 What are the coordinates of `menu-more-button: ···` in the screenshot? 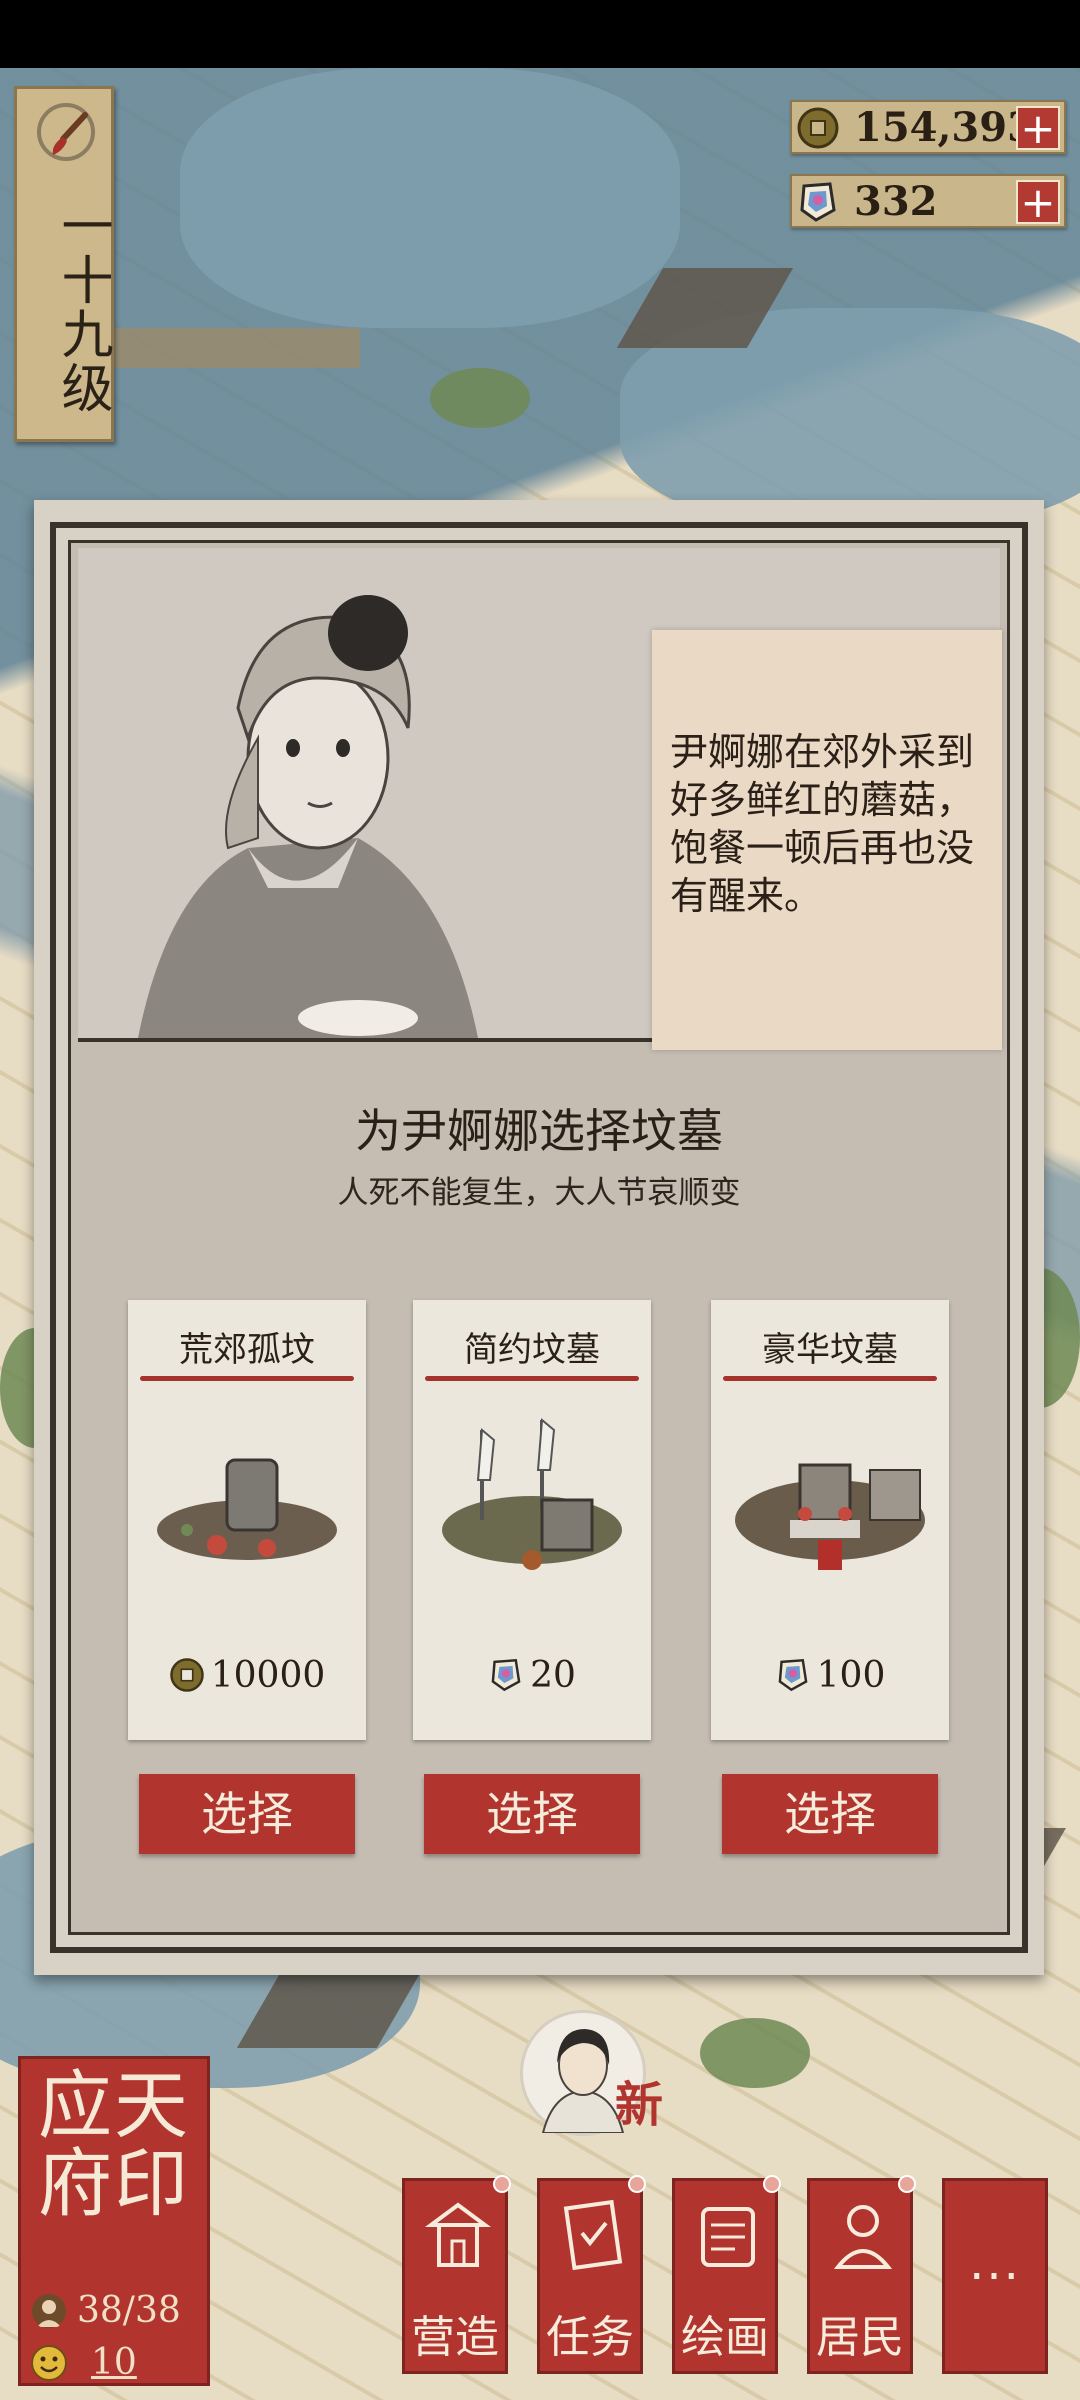 It's located at (995, 2276).